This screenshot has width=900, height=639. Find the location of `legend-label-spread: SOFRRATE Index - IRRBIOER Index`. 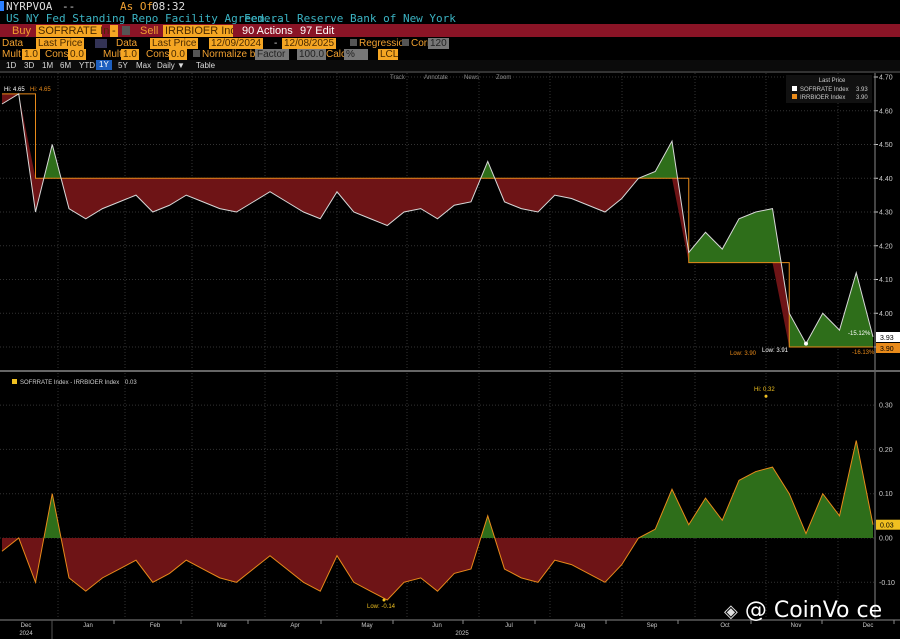

legend-label-spread: SOFRRATE Index - IRRBIOER Index is located at coordinates (69, 383).